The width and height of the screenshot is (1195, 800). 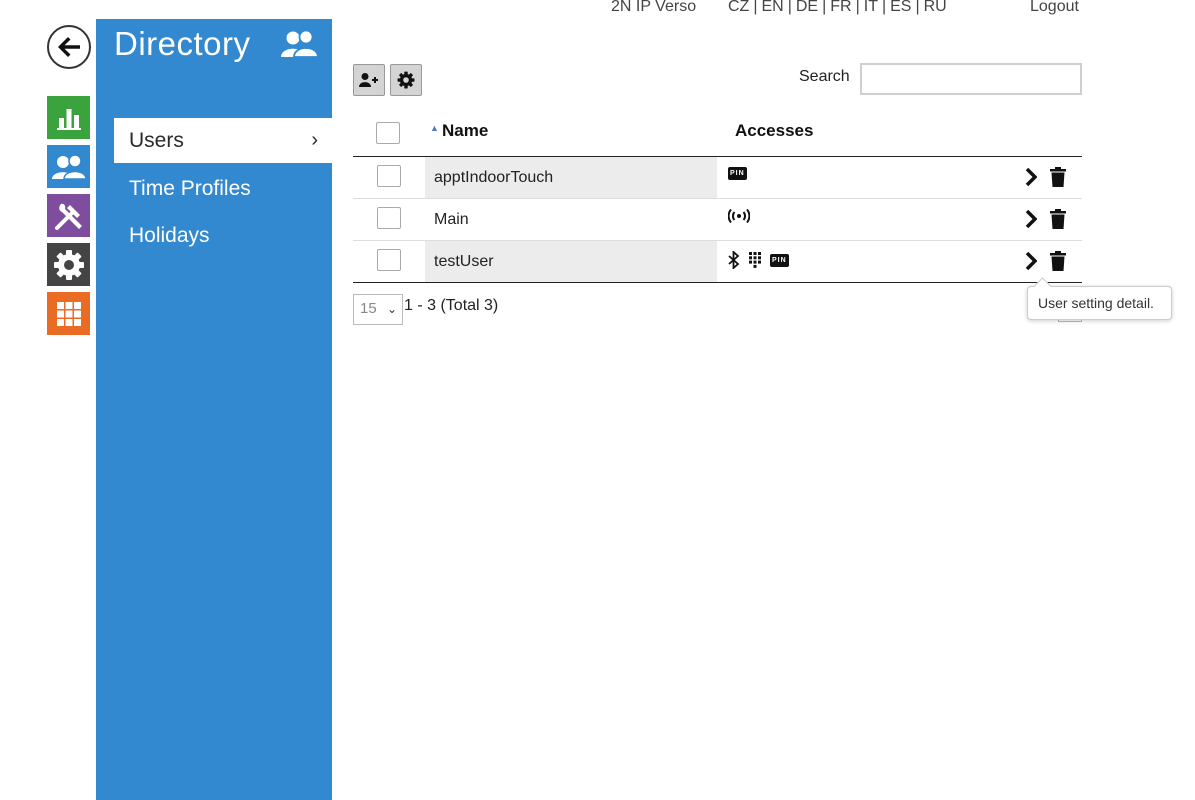 What do you see at coordinates (571, 177) in the screenshot?
I see `user-name: apptIndoorTouch` at bounding box center [571, 177].